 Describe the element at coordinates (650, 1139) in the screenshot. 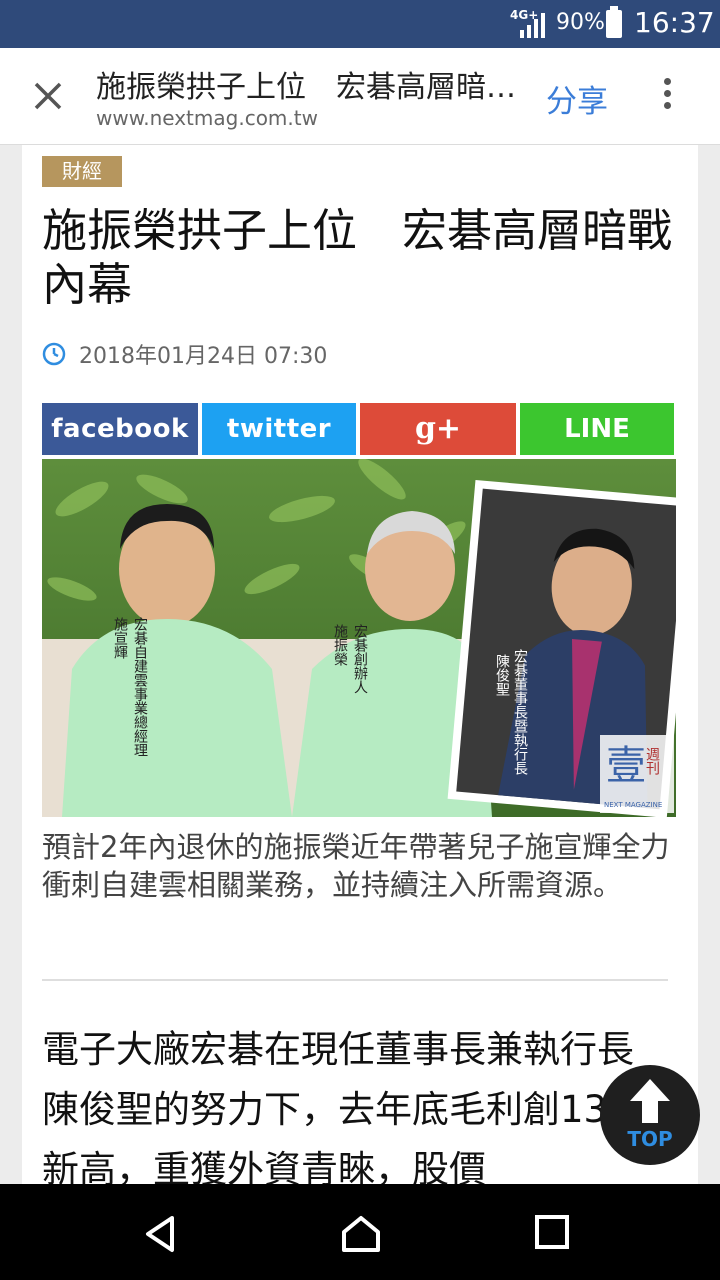

I see `scroll-top-label: TOP` at that location.